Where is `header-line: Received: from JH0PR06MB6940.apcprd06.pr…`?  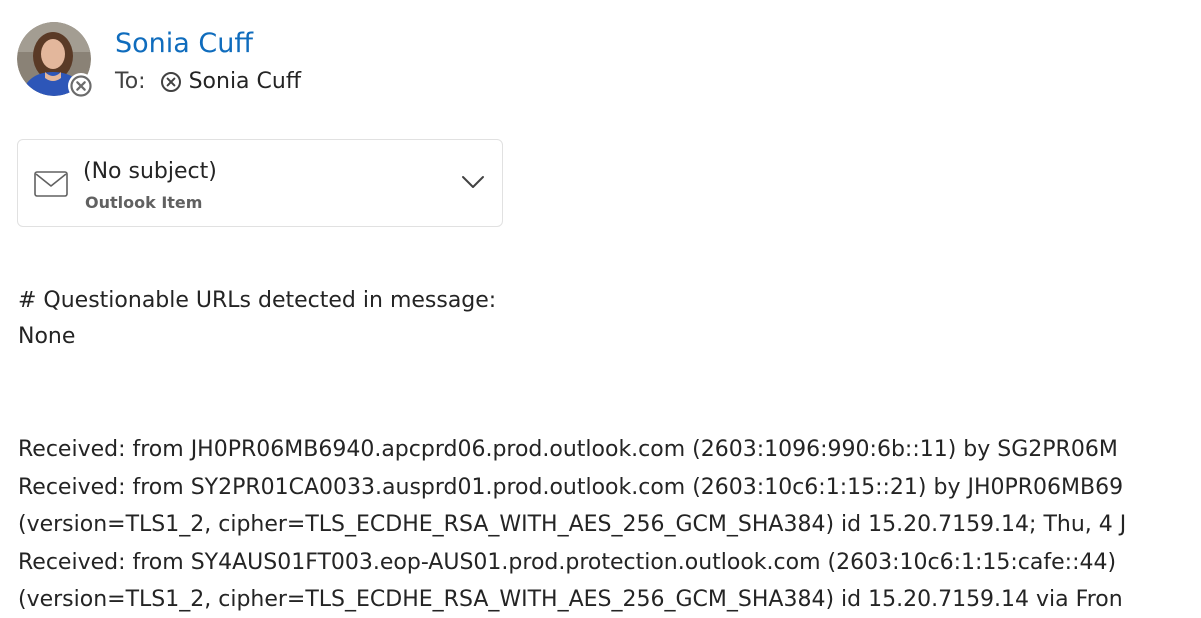 header-line: Received: from JH0PR06MB6940.apcprd06.pr… is located at coordinates (568, 449).